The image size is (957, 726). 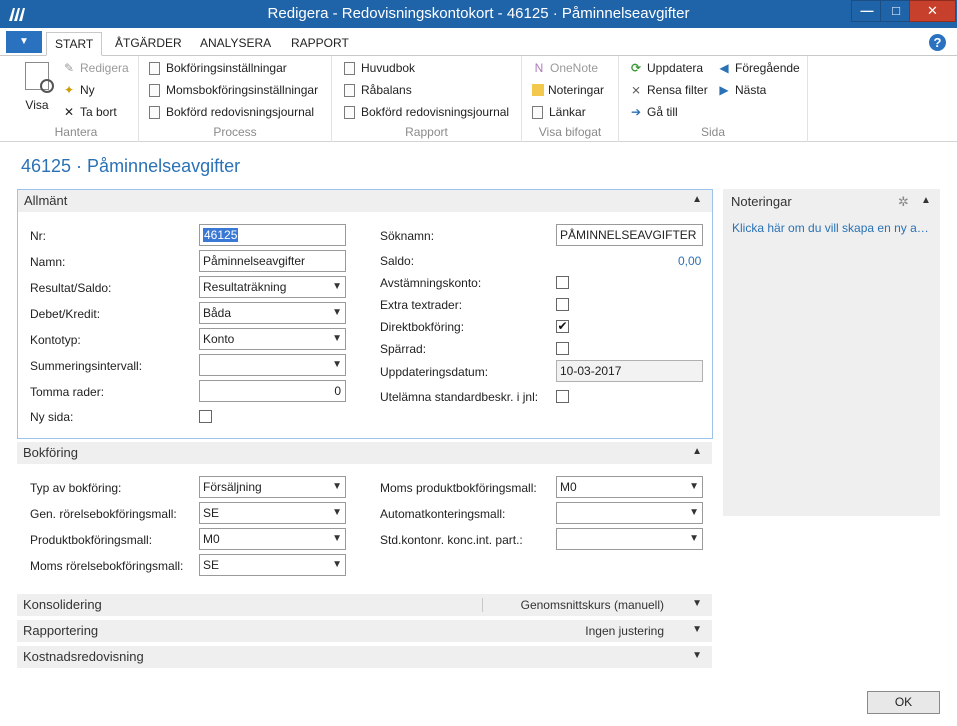 What do you see at coordinates (61, 630) in the screenshot?
I see `rapportering-label: Rapportering` at bounding box center [61, 630].